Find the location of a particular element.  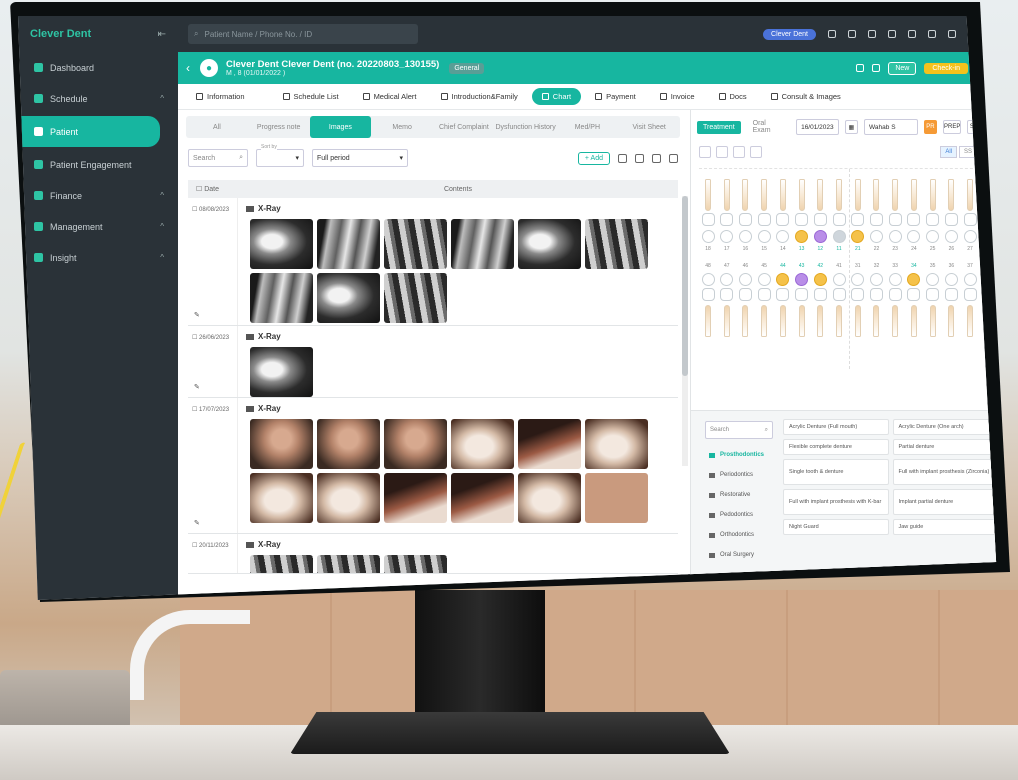

category-prosthodontics: Prosthodontics is located at coordinates (739, 455).